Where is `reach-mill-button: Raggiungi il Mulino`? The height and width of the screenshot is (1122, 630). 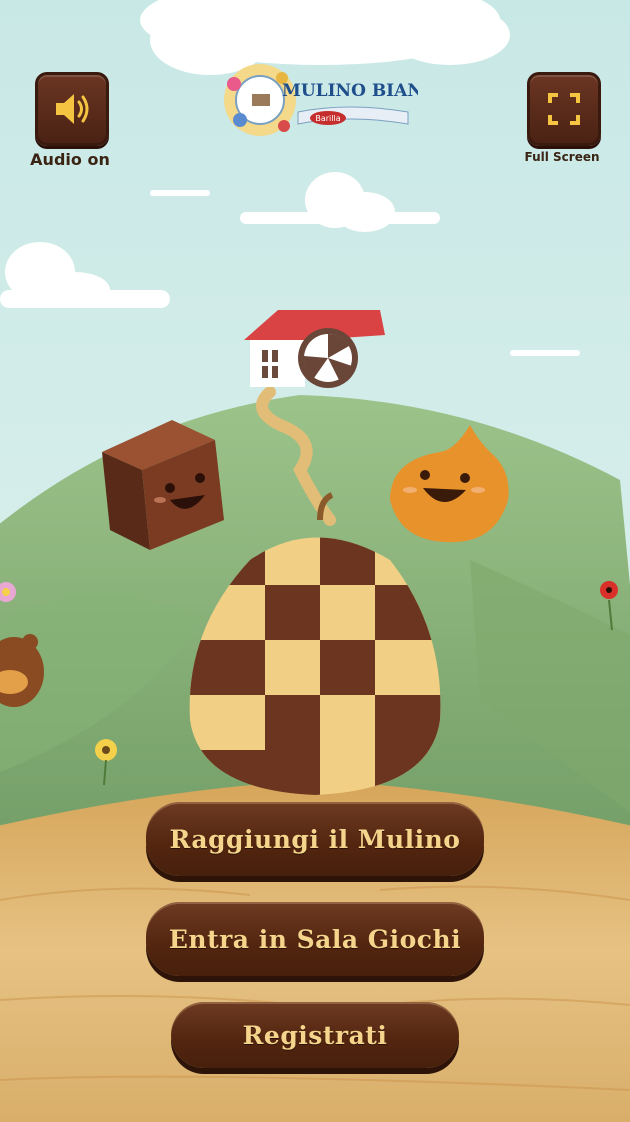 reach-mill-button: Raggiungi il Mulino is located at coordinates (315, 839).